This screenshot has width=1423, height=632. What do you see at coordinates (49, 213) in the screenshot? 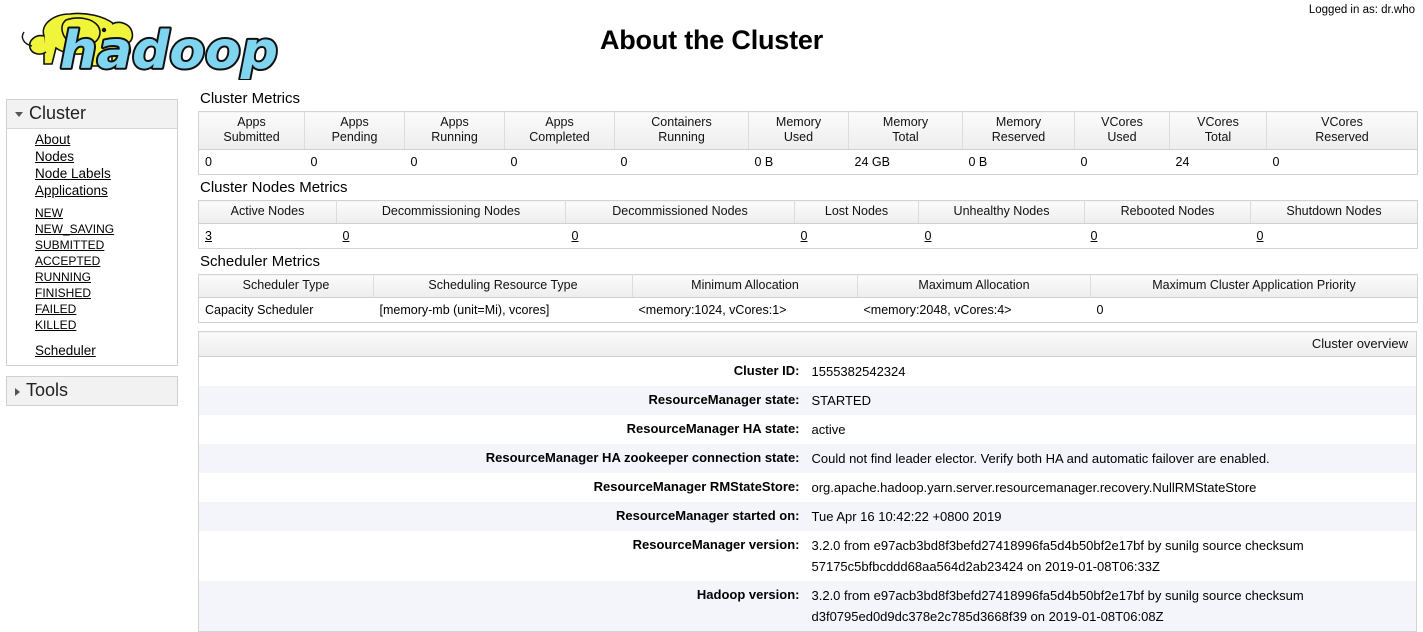
I see `sidebar-link-new: NEW` at bounding box center [49, 213].